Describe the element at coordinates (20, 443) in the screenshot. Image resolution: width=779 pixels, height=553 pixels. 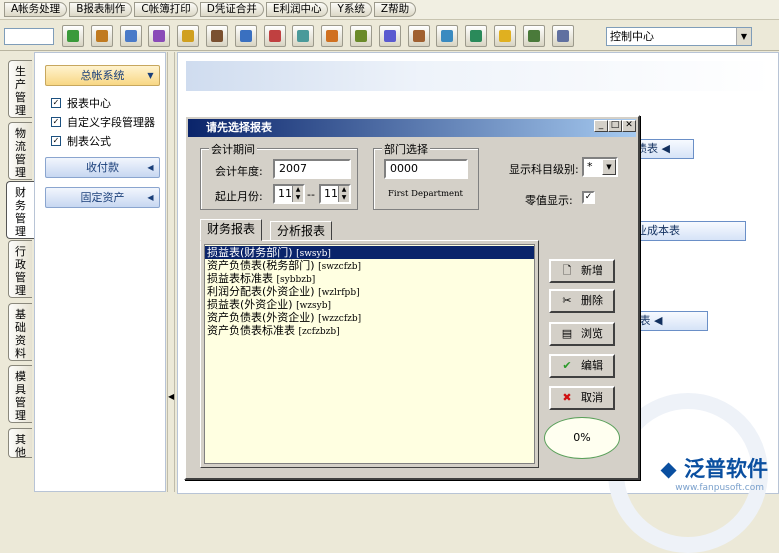
I see `module-tab: 其他` at that location.